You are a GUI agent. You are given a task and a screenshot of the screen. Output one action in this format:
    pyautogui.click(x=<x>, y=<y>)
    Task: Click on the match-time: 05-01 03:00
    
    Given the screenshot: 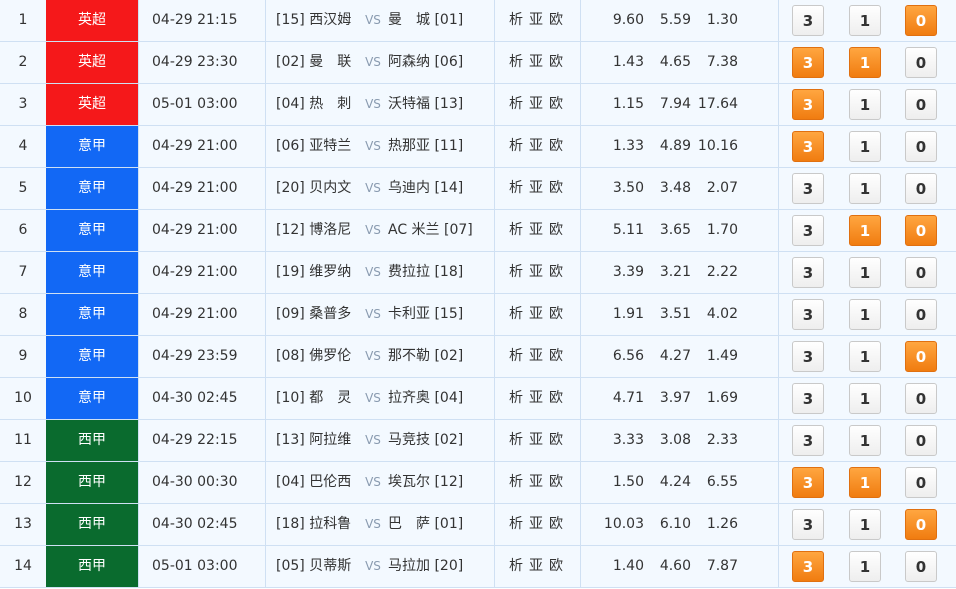 What is the action you would take?
    pyautogui.click(x=195, y=104)
    